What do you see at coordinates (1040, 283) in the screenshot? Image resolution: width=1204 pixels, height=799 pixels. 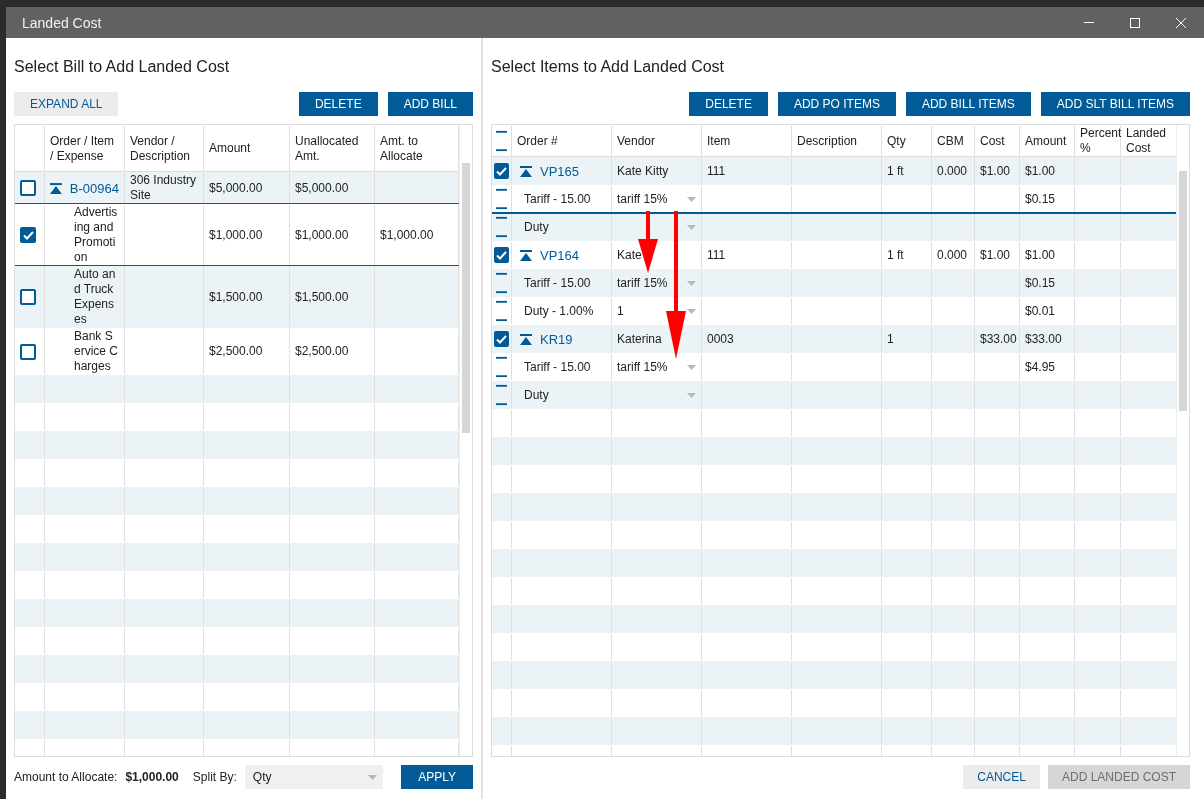 I see `table-cell-text: $0.15` at bounding box center [1040, 283].